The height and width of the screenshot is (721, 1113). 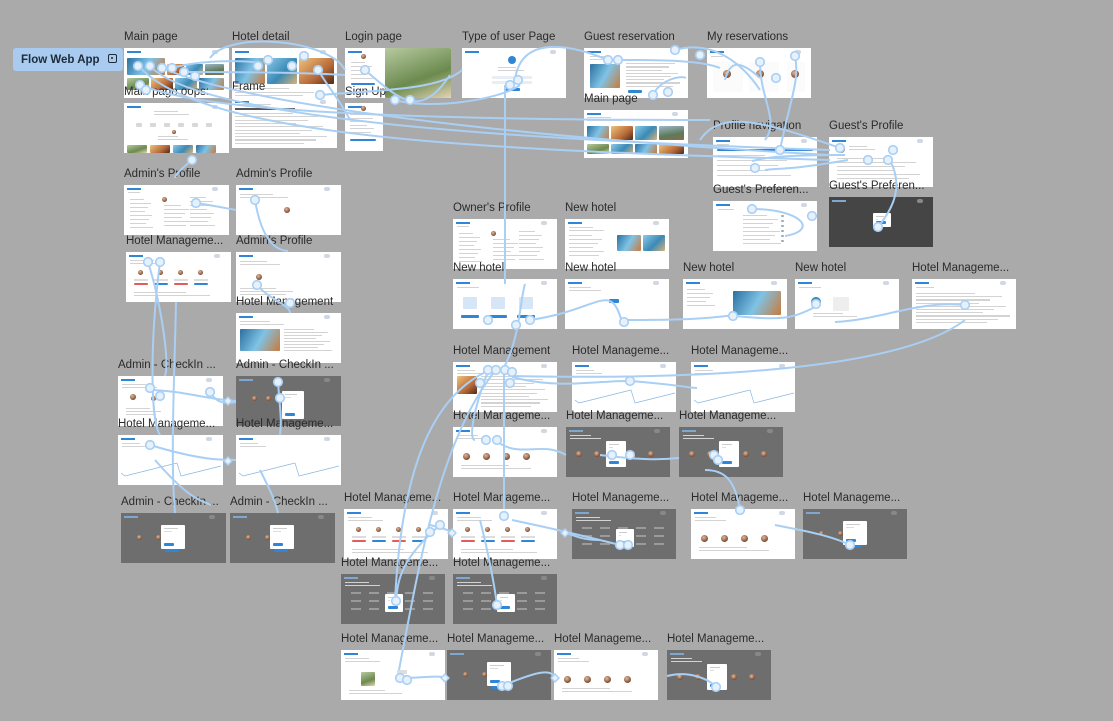 What do you see at coordinates (816, 302) in the screenshot?
I see `globe-icon` at bounding box center [816, 302].